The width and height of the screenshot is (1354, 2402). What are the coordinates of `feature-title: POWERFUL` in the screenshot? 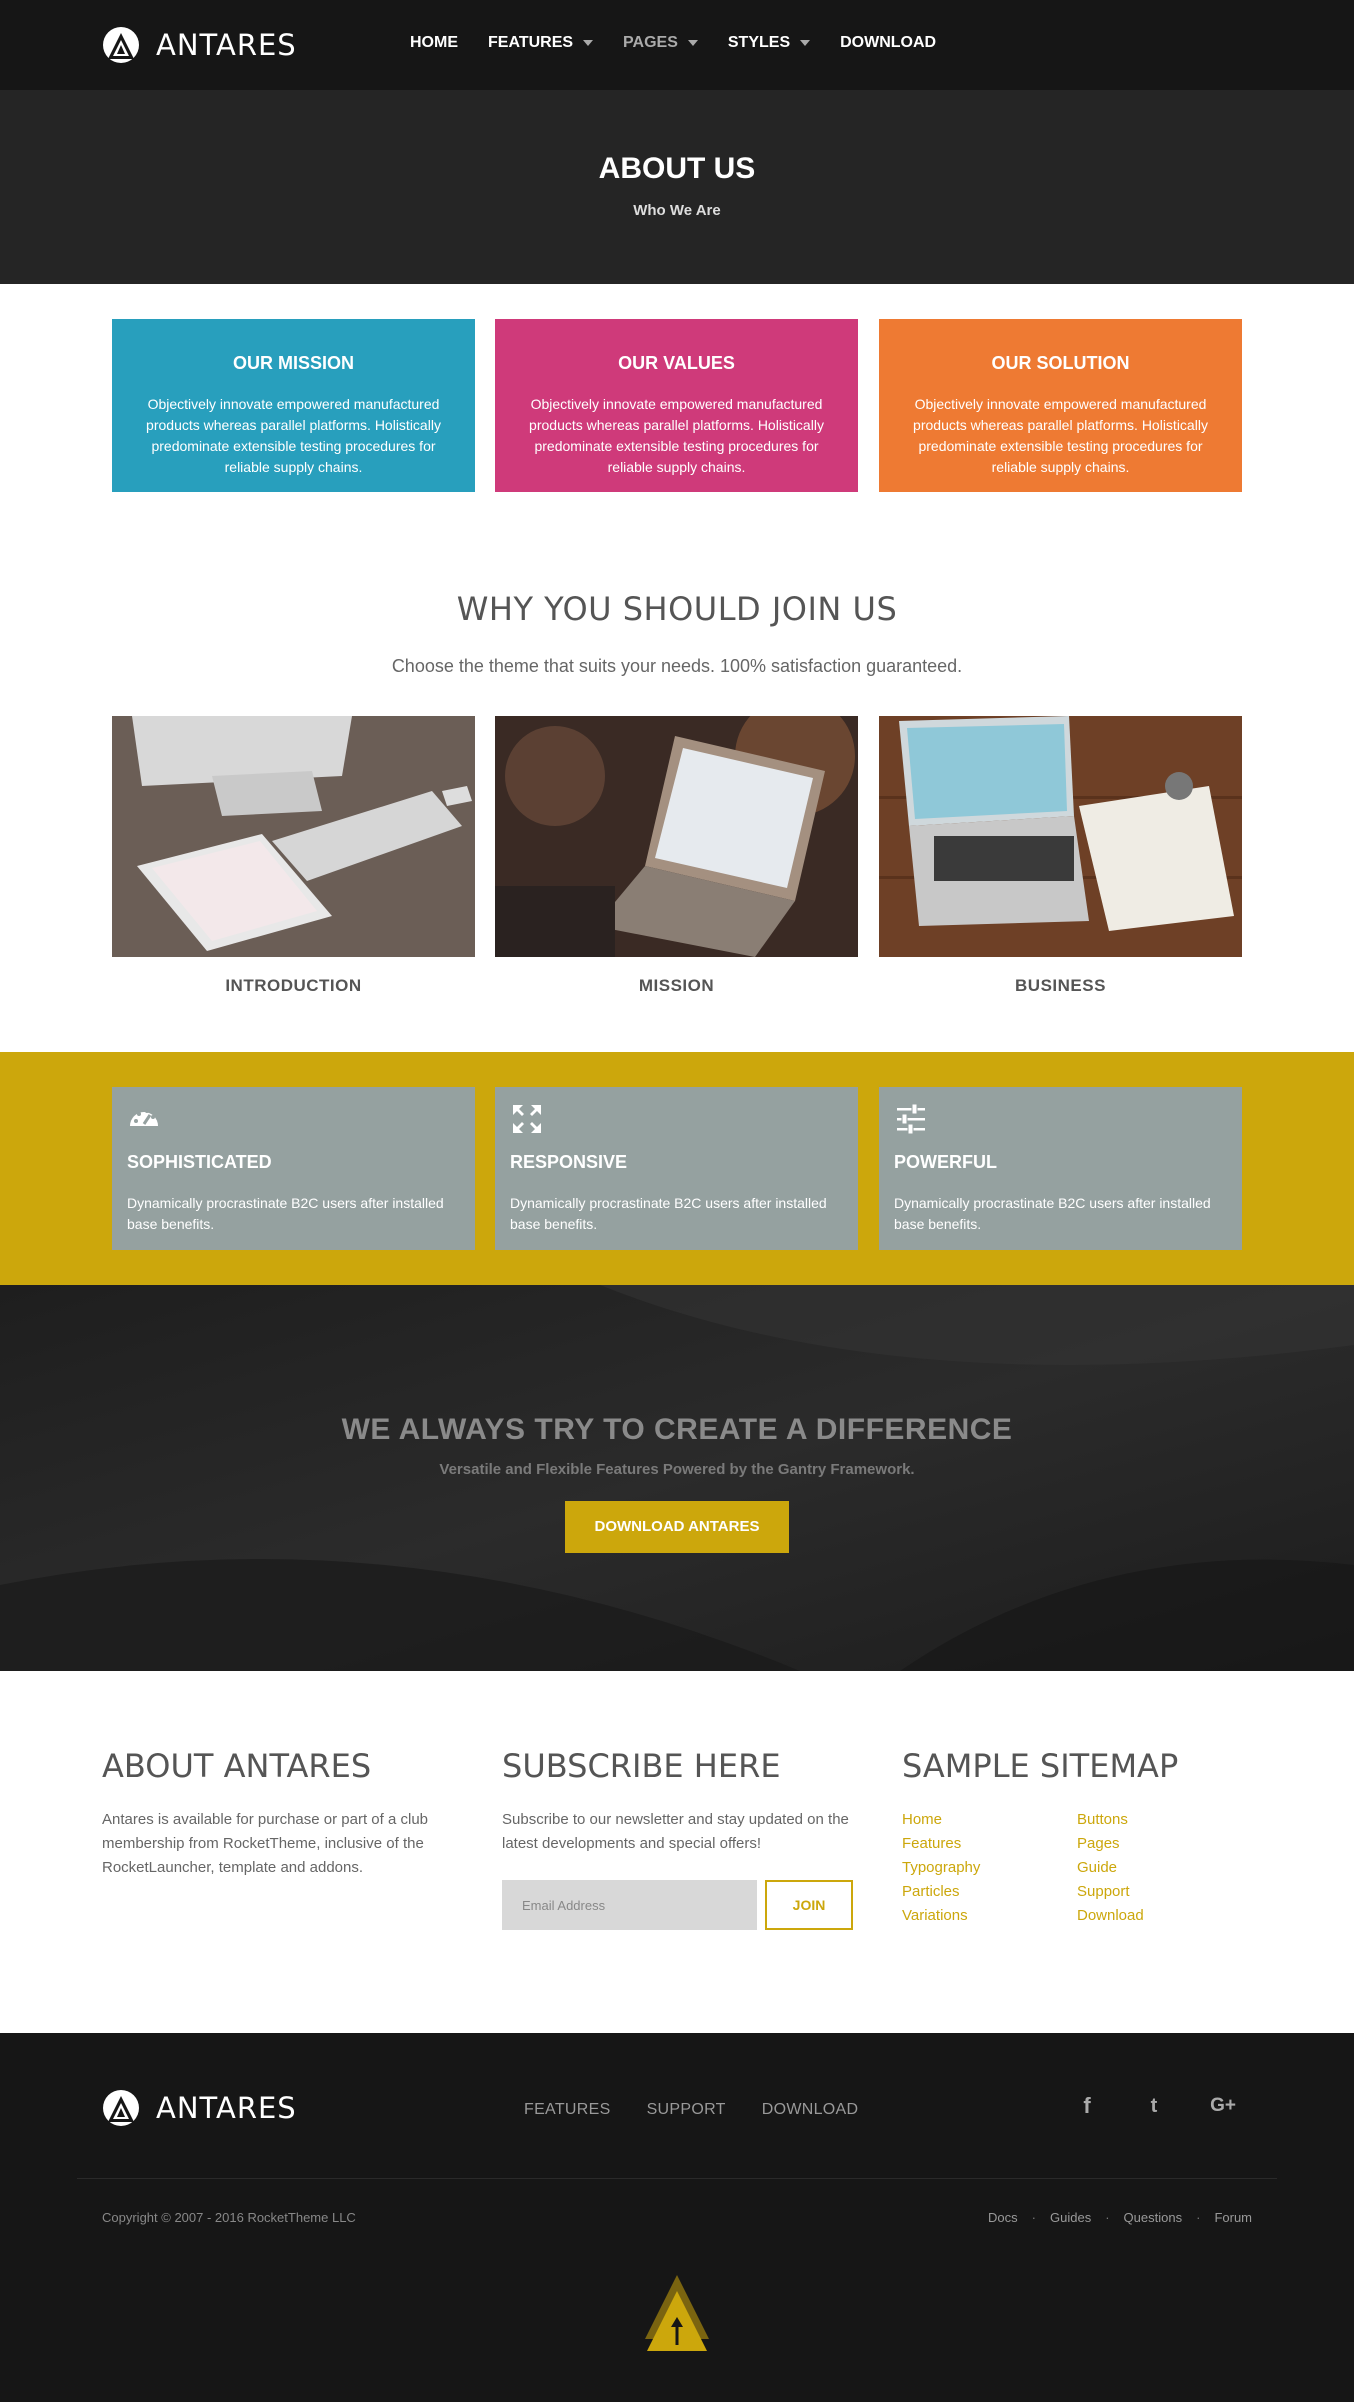 It's located at (945, 1162).